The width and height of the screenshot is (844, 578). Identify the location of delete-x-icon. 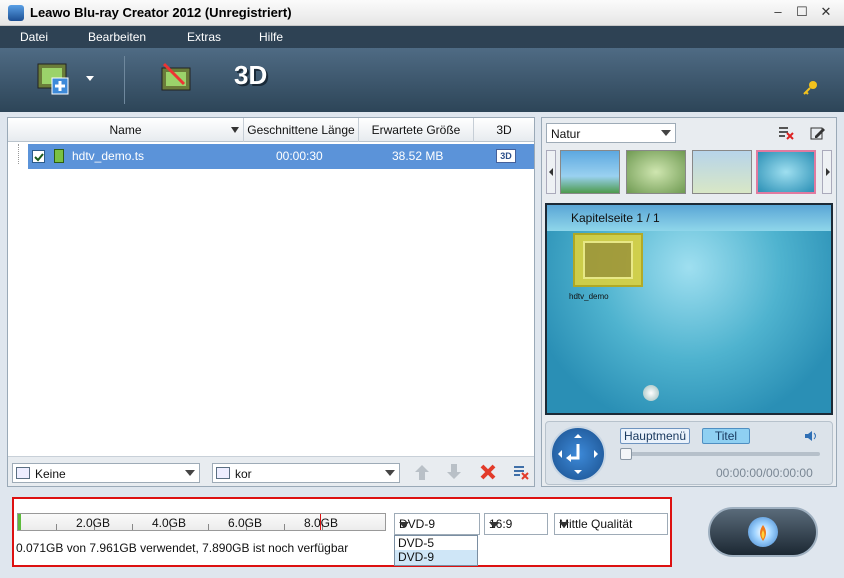
(488, 472).